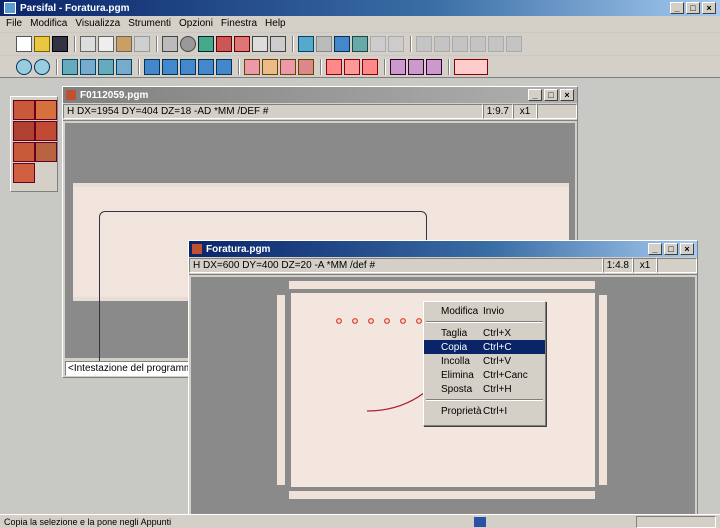 This screenshot has height=528, width=720. What do you see at coordinates (471, 66) in the screenshot?
I see `matrix-icon` at bounding box center [471, 66].